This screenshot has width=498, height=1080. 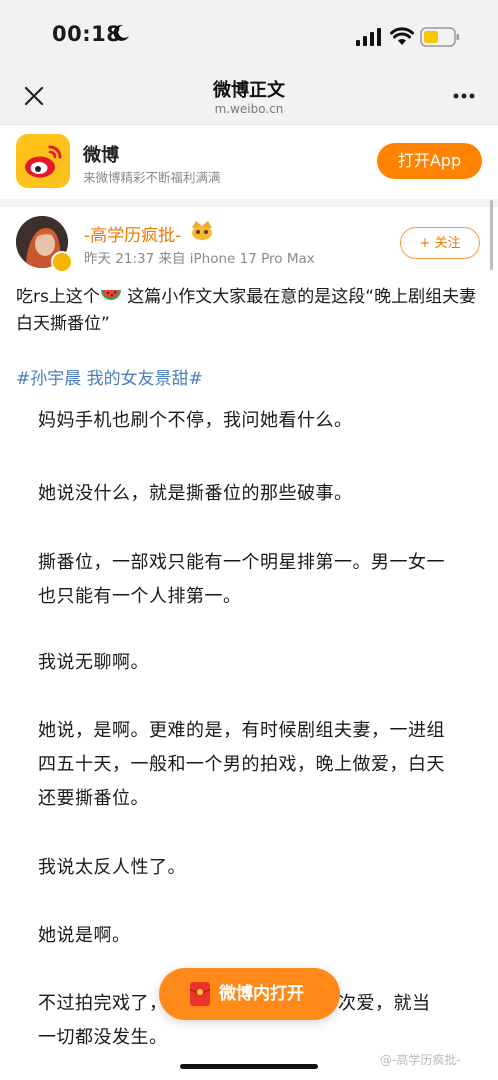 What do you see at coordinates (249, 90) in the screenshot?
I see `page-title: 微博正文` at bounding box center [249, 90].